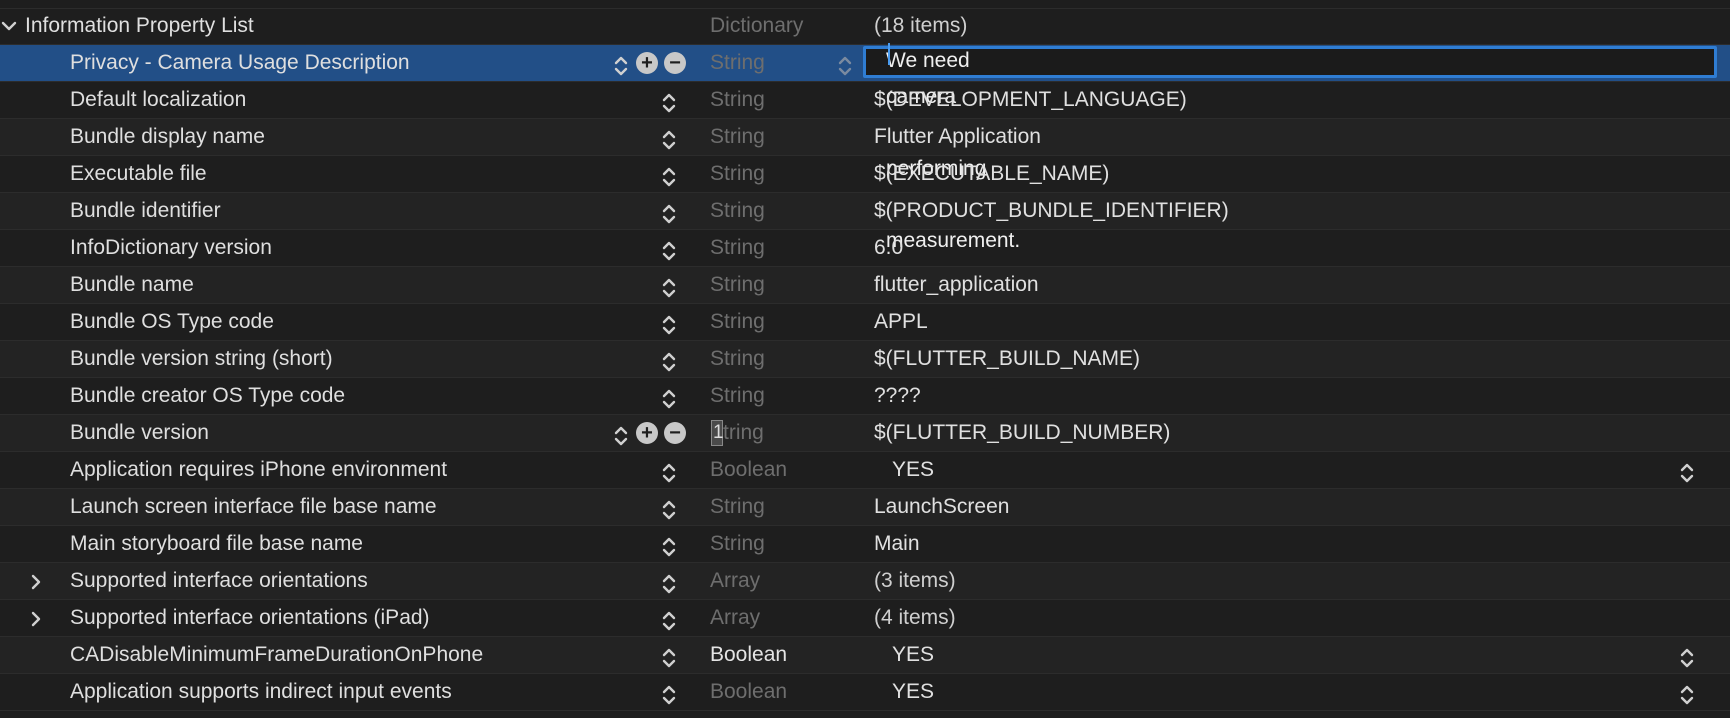  Describe the element at coordinates (167, 137) in the screenshot. I see `row-key: Bundle display name` at that location.